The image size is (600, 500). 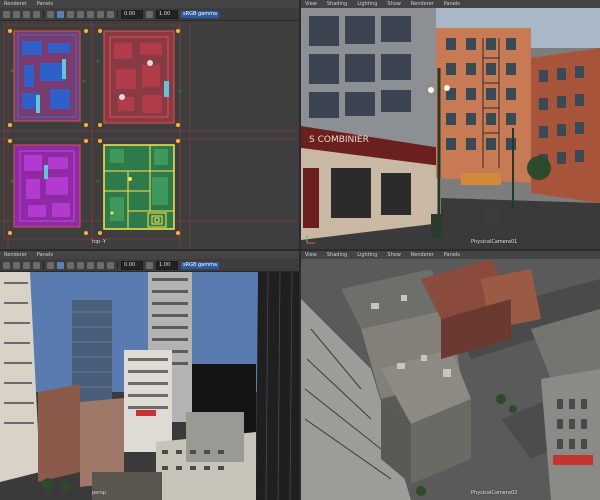 I want to click on camera-label: persp, so click(x=99, y=493).